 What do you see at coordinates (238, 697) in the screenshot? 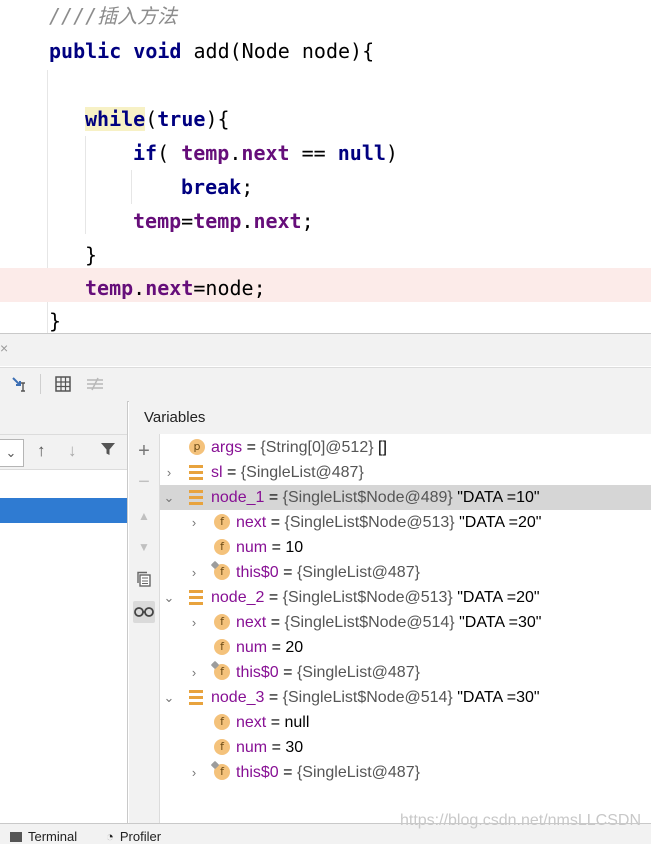
I see `variable-name: node_3` at bounding box center [238, 697].